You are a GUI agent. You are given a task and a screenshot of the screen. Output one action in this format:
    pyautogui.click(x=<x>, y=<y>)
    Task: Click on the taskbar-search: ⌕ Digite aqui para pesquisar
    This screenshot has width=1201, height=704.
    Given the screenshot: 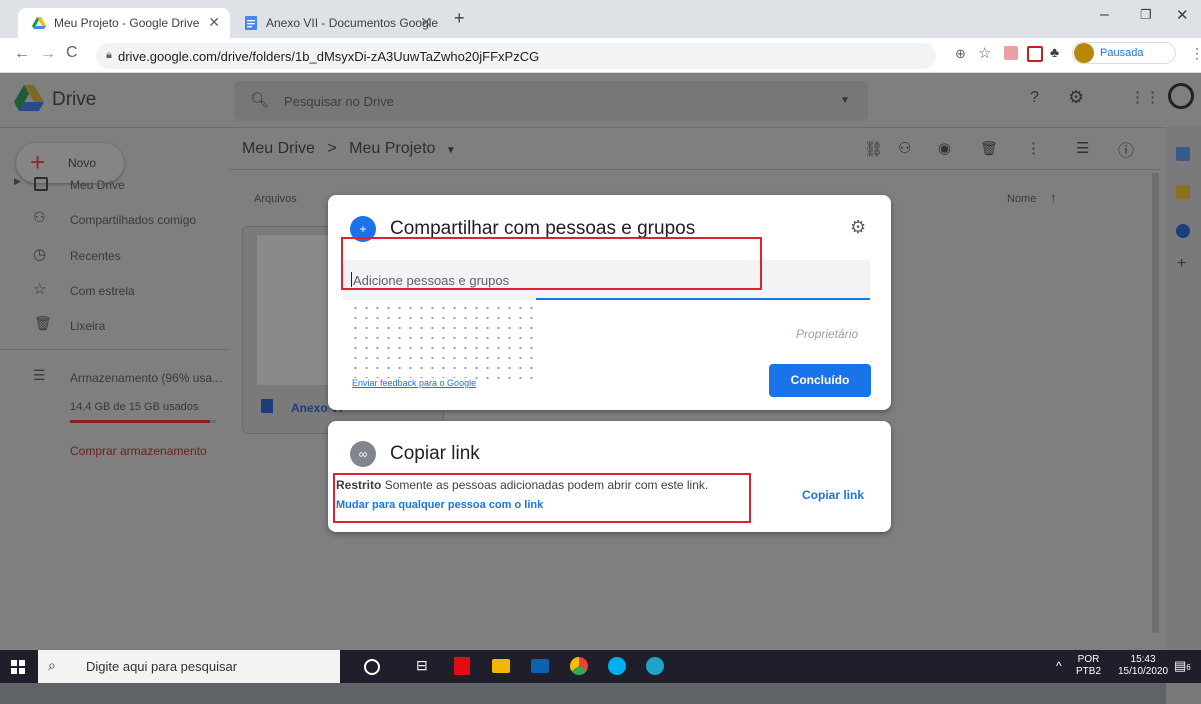 What is the action you would take?
    pyautogui.click(x=189, y=666)
    